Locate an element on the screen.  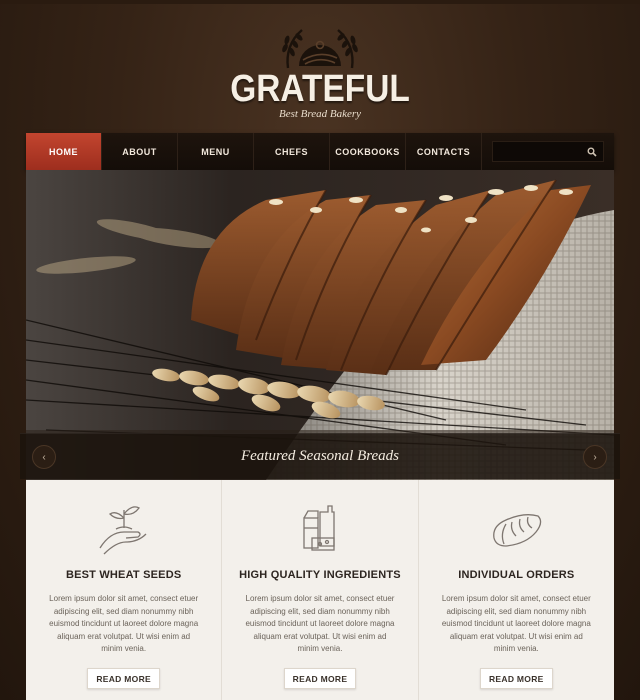
nav-item-menu: MENU is located at coordinates (216, 151).